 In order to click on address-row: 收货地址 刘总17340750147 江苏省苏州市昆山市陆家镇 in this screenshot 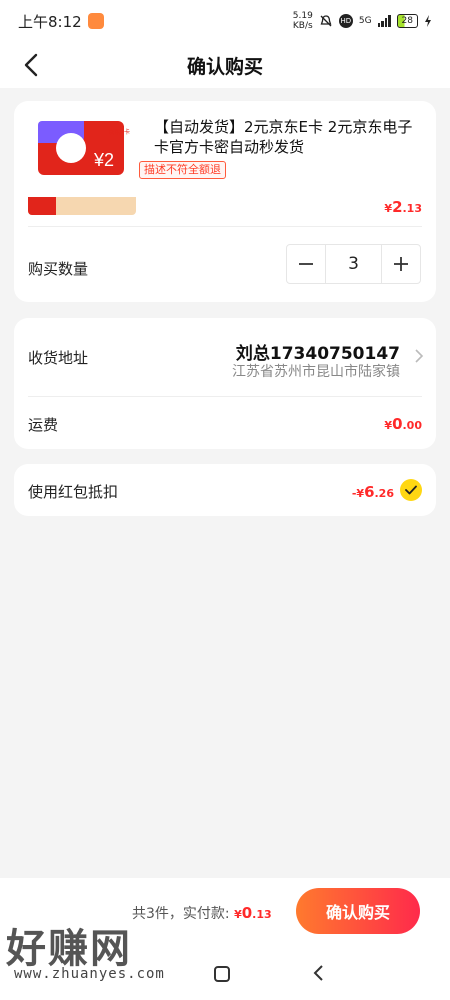, I will do `click(225, 357)`.